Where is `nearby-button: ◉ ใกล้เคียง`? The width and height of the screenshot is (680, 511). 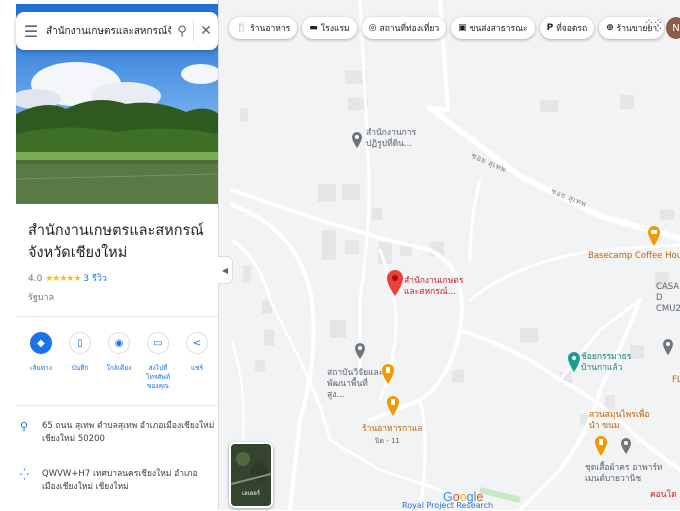 nearby-button: ◉ ใกล้เคียง is located at coordinates (119, 361).